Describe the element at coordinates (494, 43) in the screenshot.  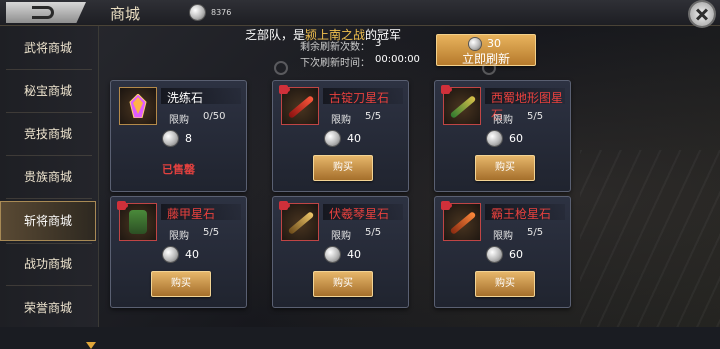
I see `refresh-cost: 30` at that location.